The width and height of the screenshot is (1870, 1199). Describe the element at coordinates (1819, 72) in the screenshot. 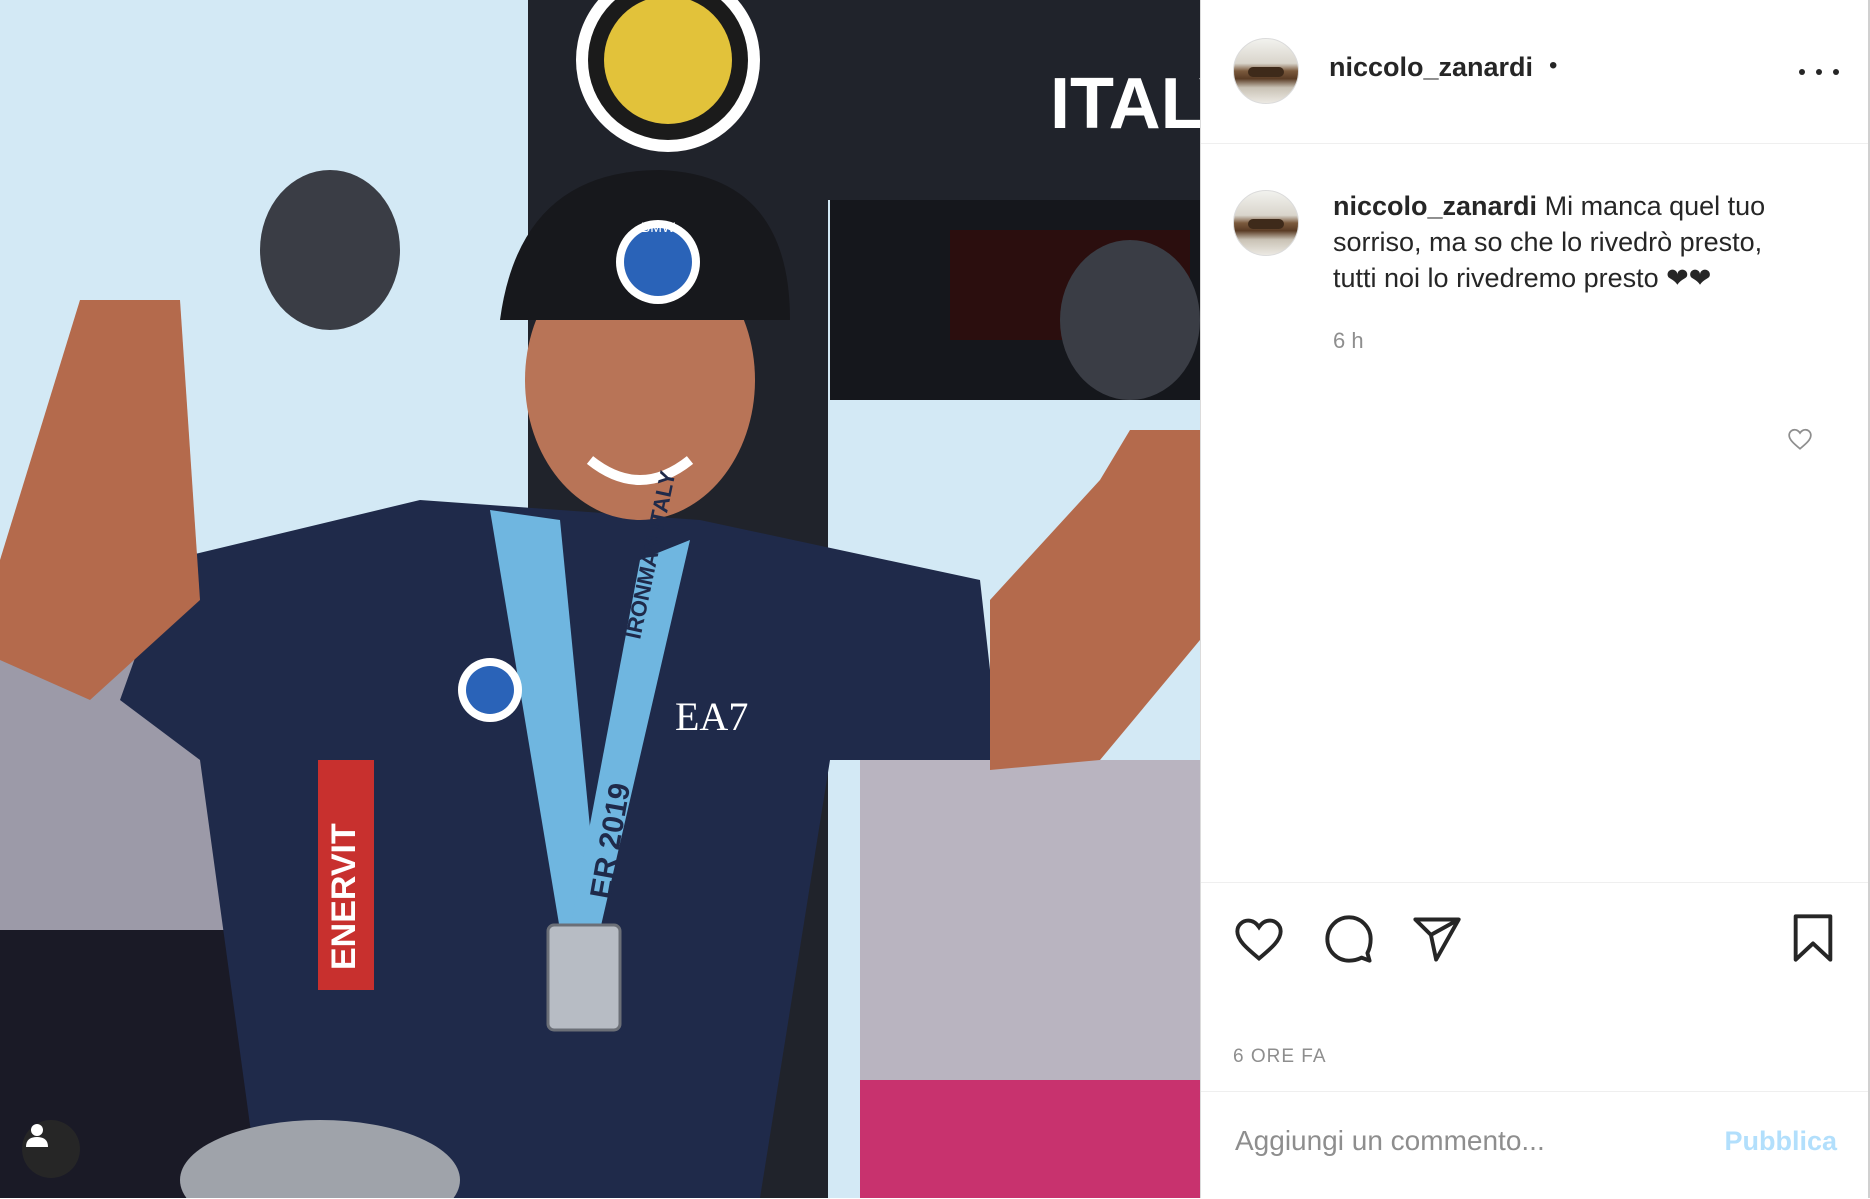

I see `more-options-icon` at that location.